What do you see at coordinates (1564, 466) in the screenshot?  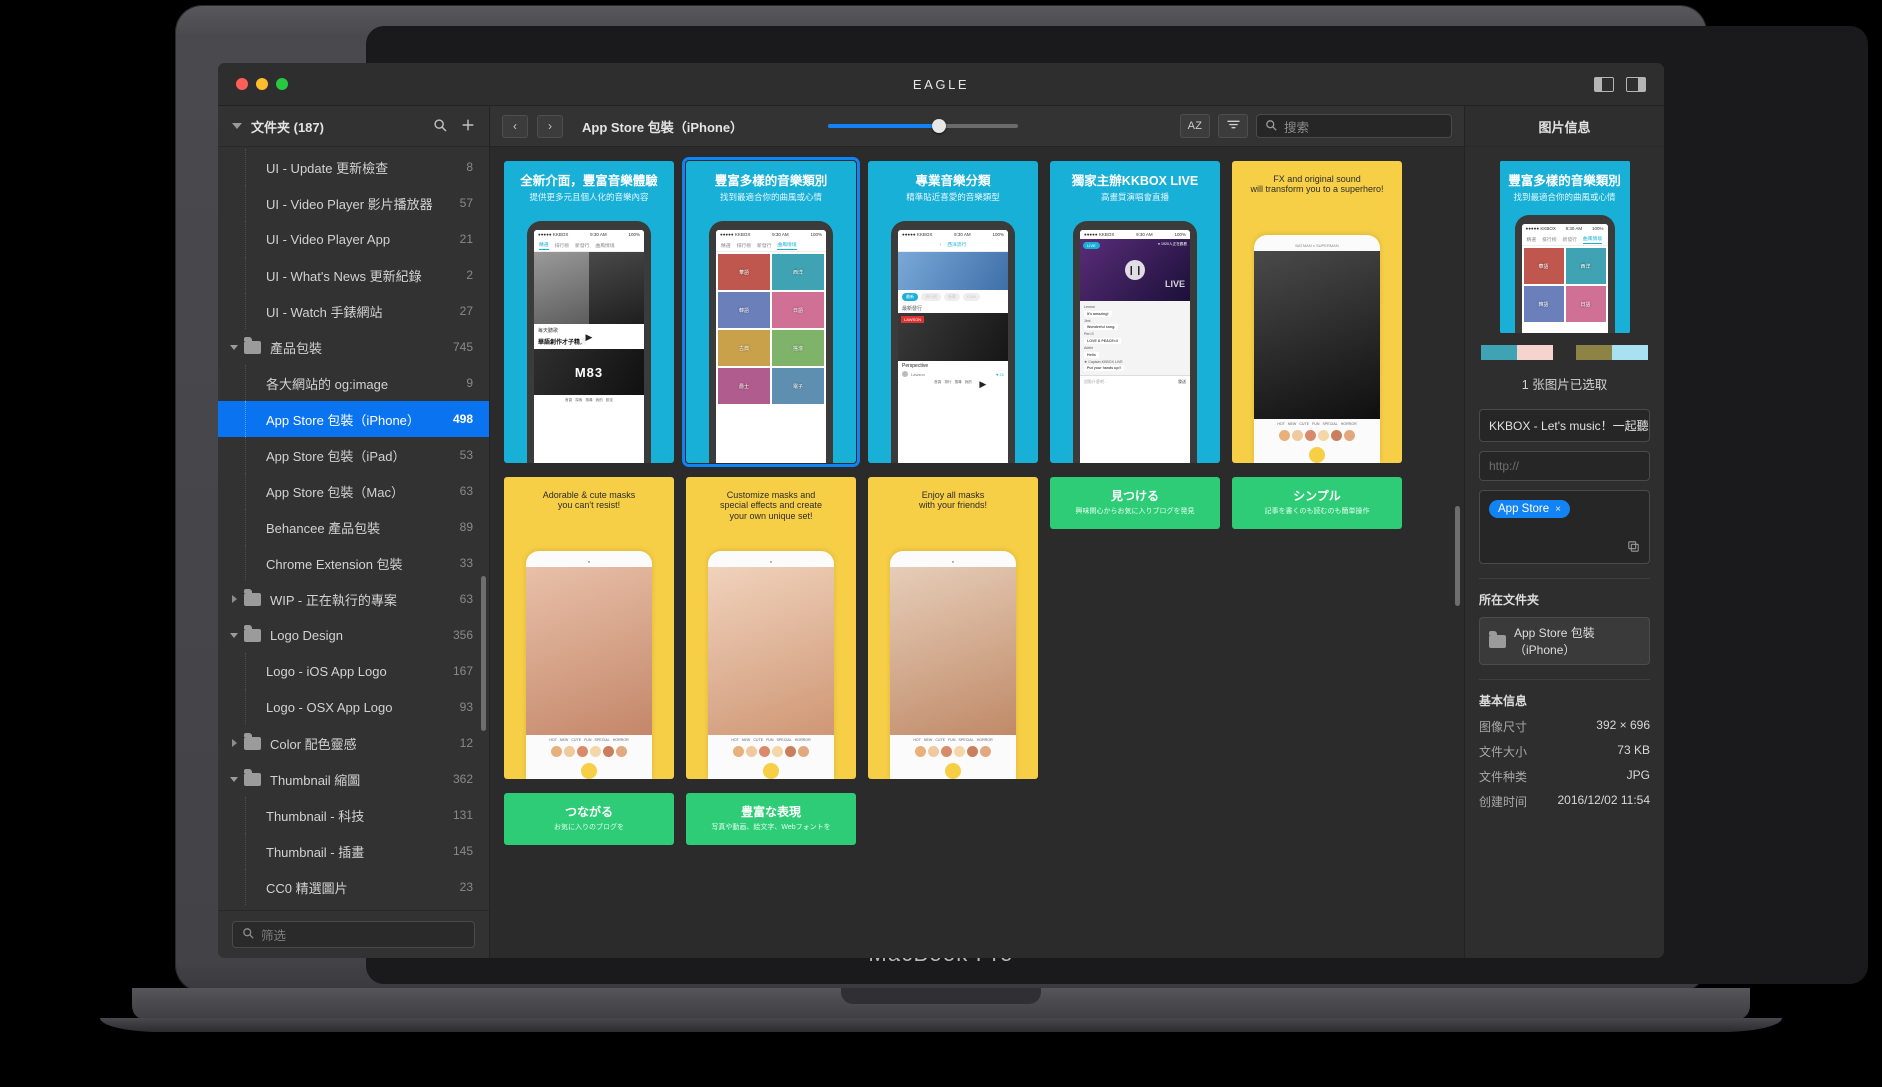 I see `image-url-field: http://` at bounding box center [1564, 466].